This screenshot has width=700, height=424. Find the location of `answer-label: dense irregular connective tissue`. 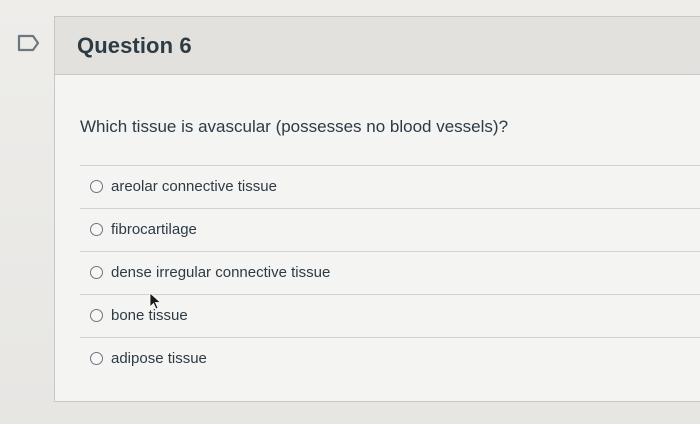

answer-label: dense irregular connective tissue is located at coordinates (220, 272).